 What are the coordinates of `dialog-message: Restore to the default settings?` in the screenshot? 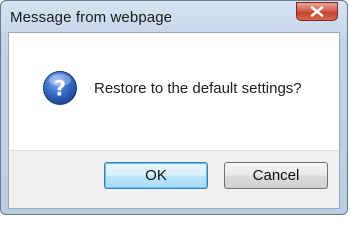 It's located at (198, 88).